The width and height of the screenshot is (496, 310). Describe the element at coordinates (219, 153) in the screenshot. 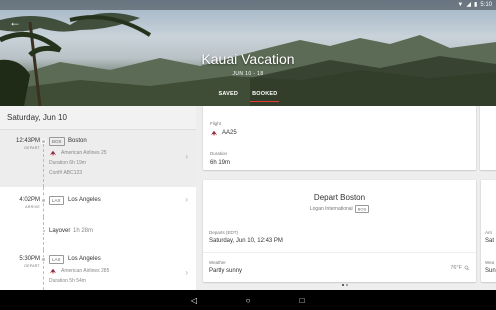

I see `duration-label: Duration` at that location.